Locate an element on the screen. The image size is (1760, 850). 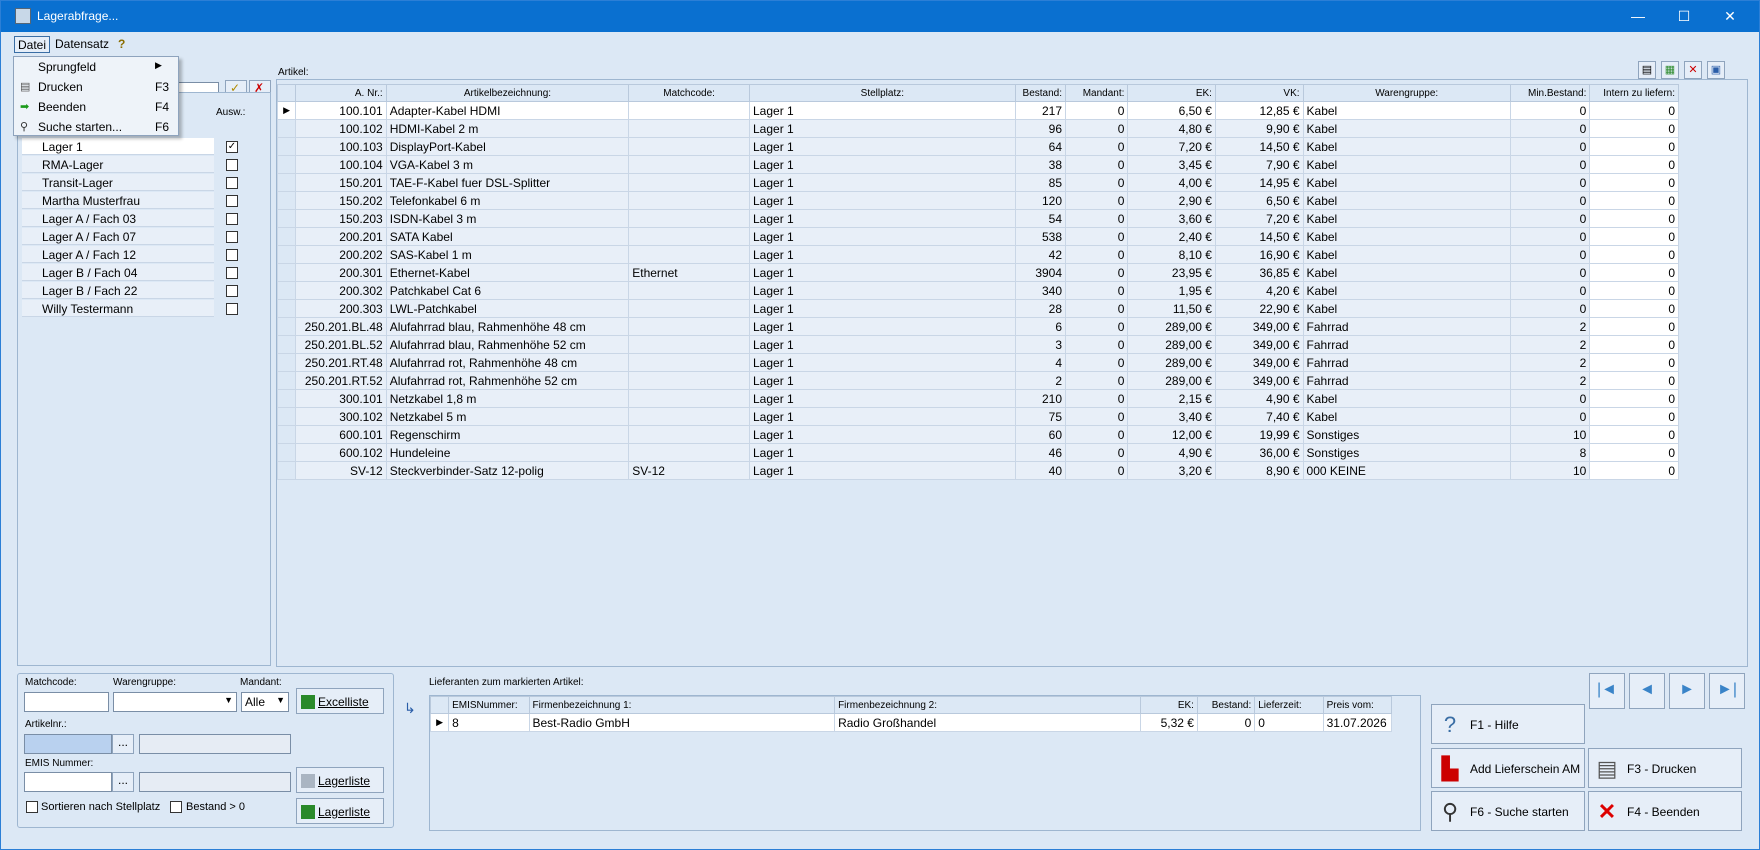
storage-row: Martha Musterfrau is located at coordinates (136, 201).